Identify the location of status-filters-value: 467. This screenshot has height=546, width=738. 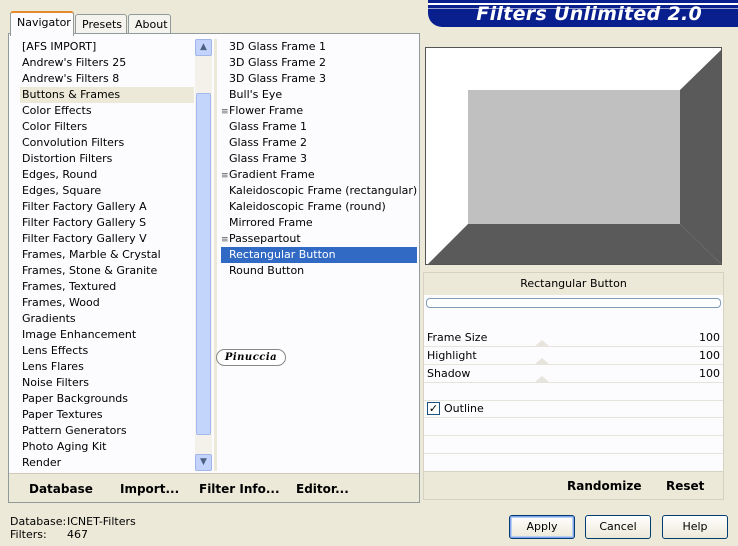
(77, 534).